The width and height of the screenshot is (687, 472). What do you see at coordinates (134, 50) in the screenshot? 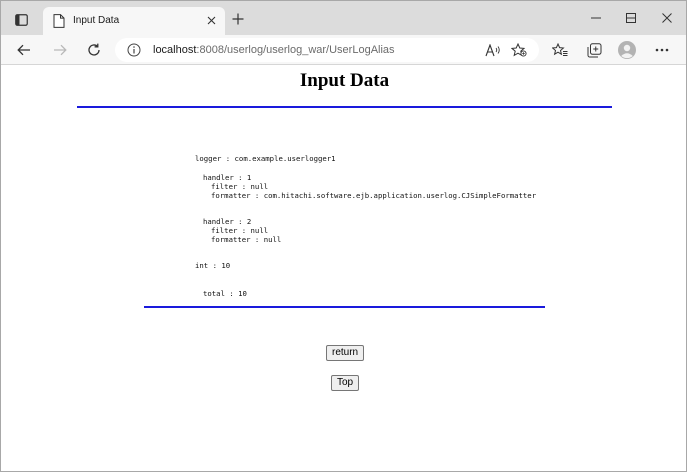
I see `info-icon` at bounding box center [134, 50].